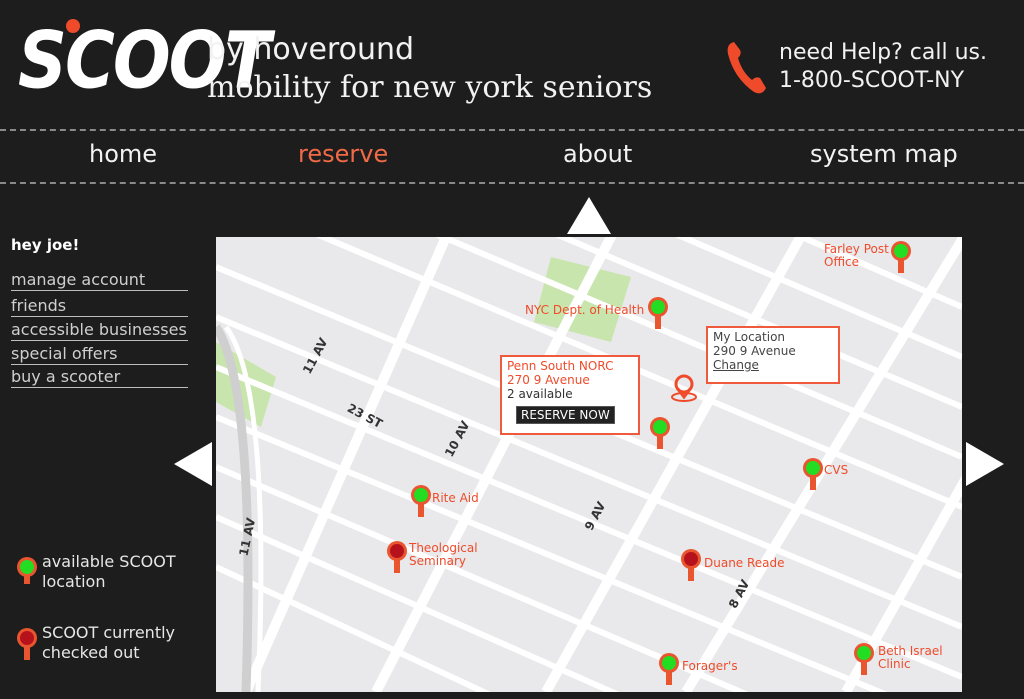  I want to click on available-pin-icon, so click(27, 570).